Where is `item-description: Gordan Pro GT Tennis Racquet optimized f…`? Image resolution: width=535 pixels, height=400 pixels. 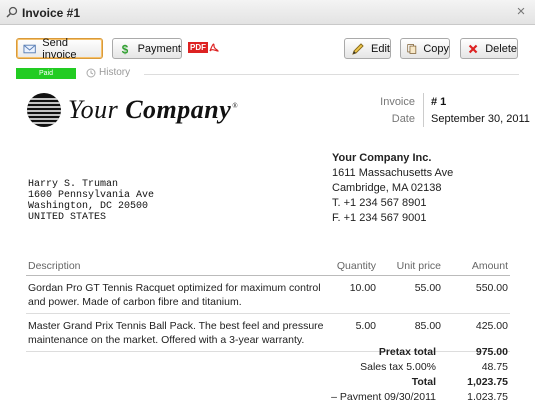 item-description: Gordan Pro GT Tennis Racquet optimized f… is located at coordinates (176, 294).